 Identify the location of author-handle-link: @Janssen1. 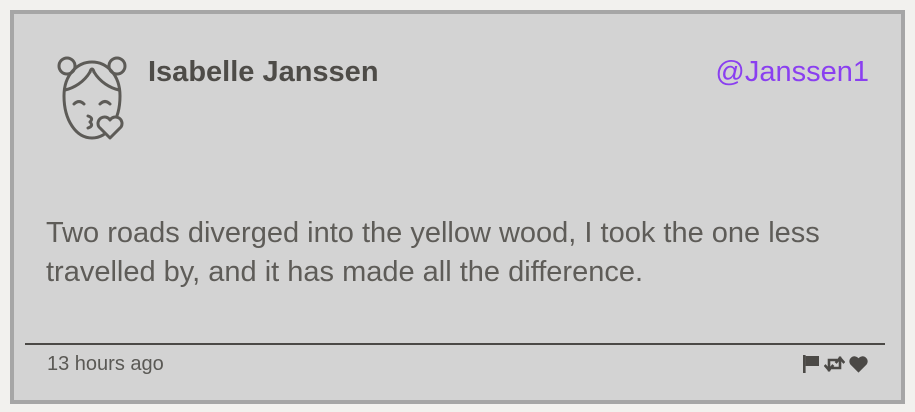
(792, 72).